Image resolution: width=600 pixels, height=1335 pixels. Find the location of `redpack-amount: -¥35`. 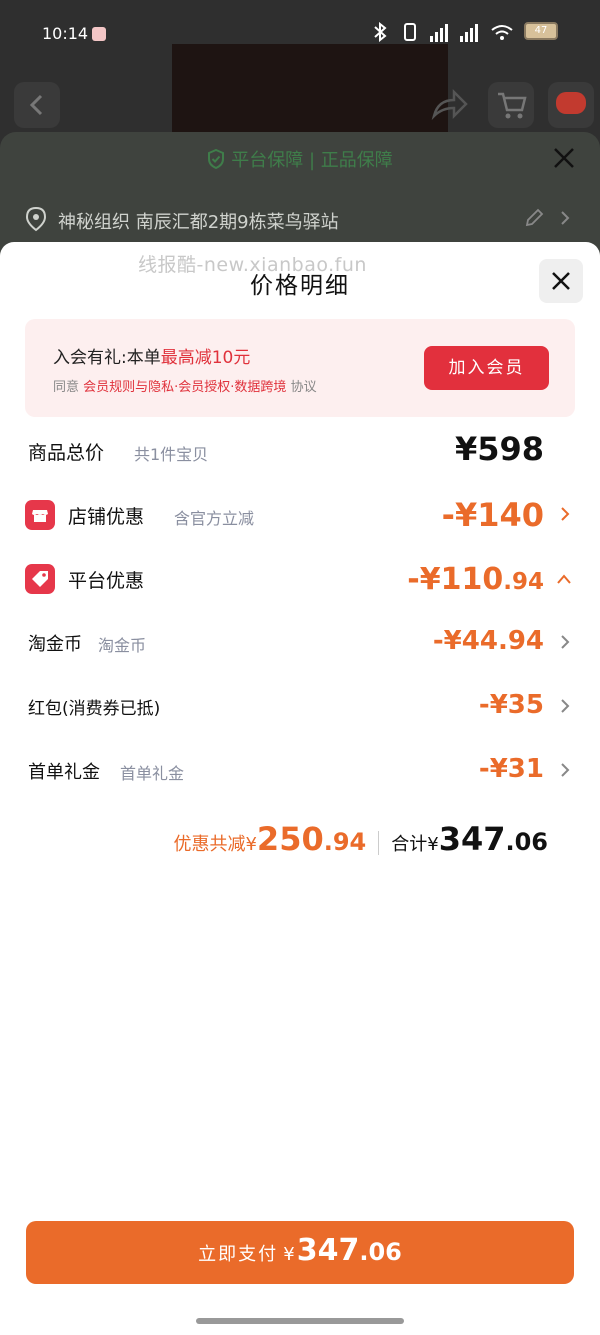

redpack-amount: -¥35 is located at coordinates (511, 705).